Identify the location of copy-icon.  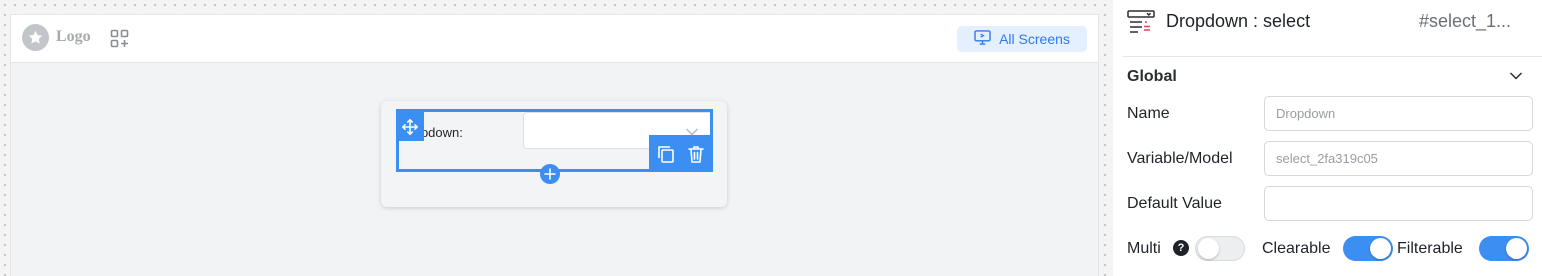
(666, 154).